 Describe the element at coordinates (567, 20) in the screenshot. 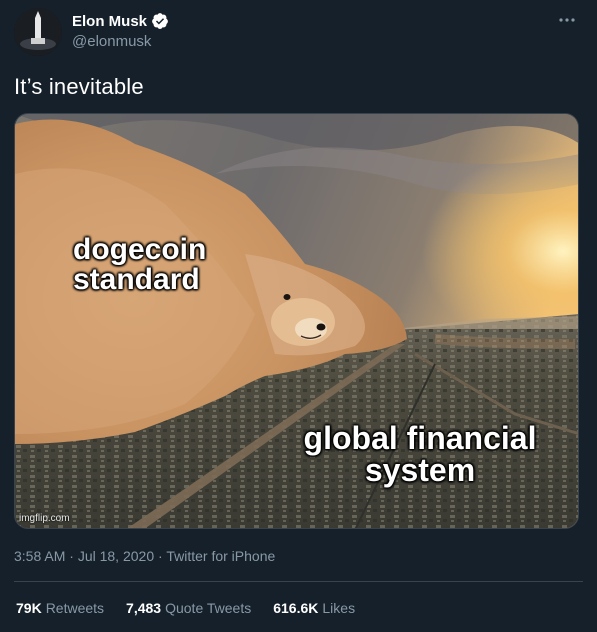

I see `more-options-icon` at that location.